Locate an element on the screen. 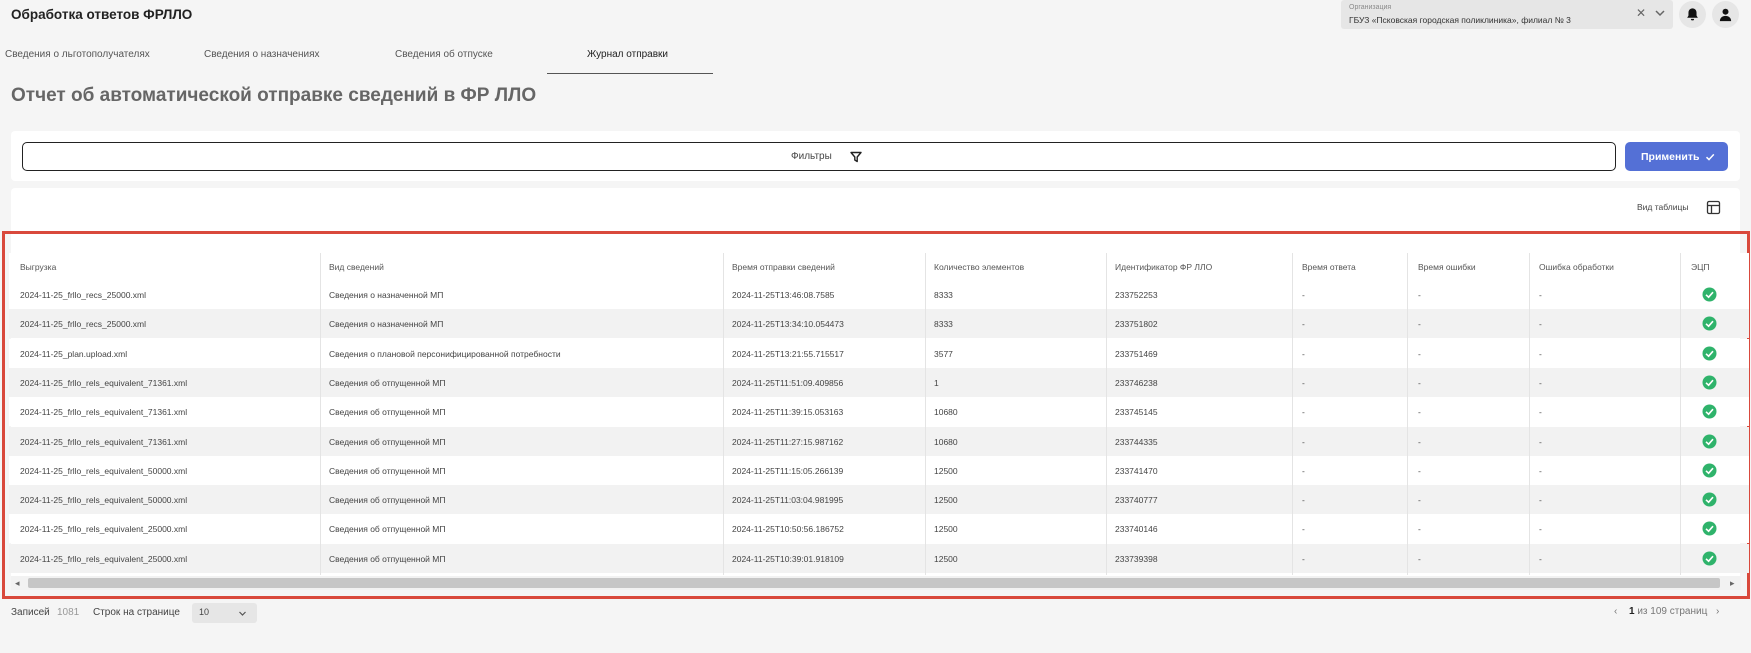  next-page-icon: › is located at coordinates (1717, 611).